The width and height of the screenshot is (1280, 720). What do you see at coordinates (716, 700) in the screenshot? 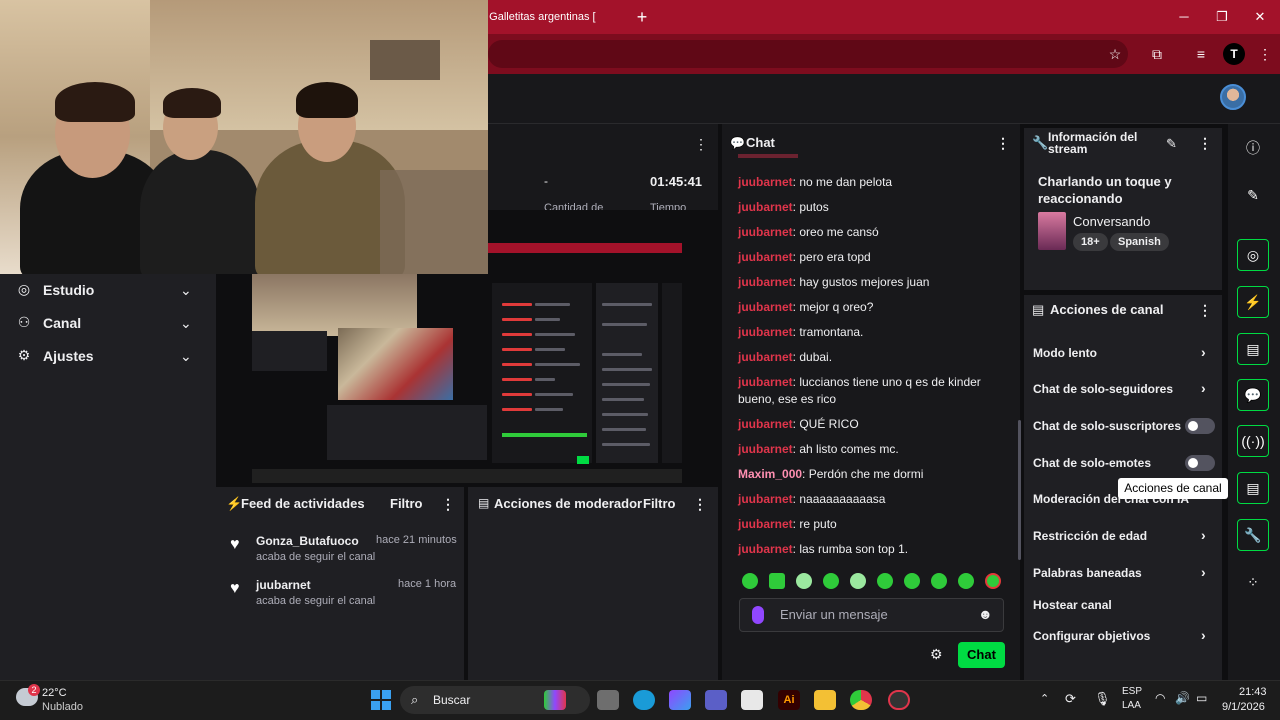
I see `teams-icon` at bounding box center [716, 700].